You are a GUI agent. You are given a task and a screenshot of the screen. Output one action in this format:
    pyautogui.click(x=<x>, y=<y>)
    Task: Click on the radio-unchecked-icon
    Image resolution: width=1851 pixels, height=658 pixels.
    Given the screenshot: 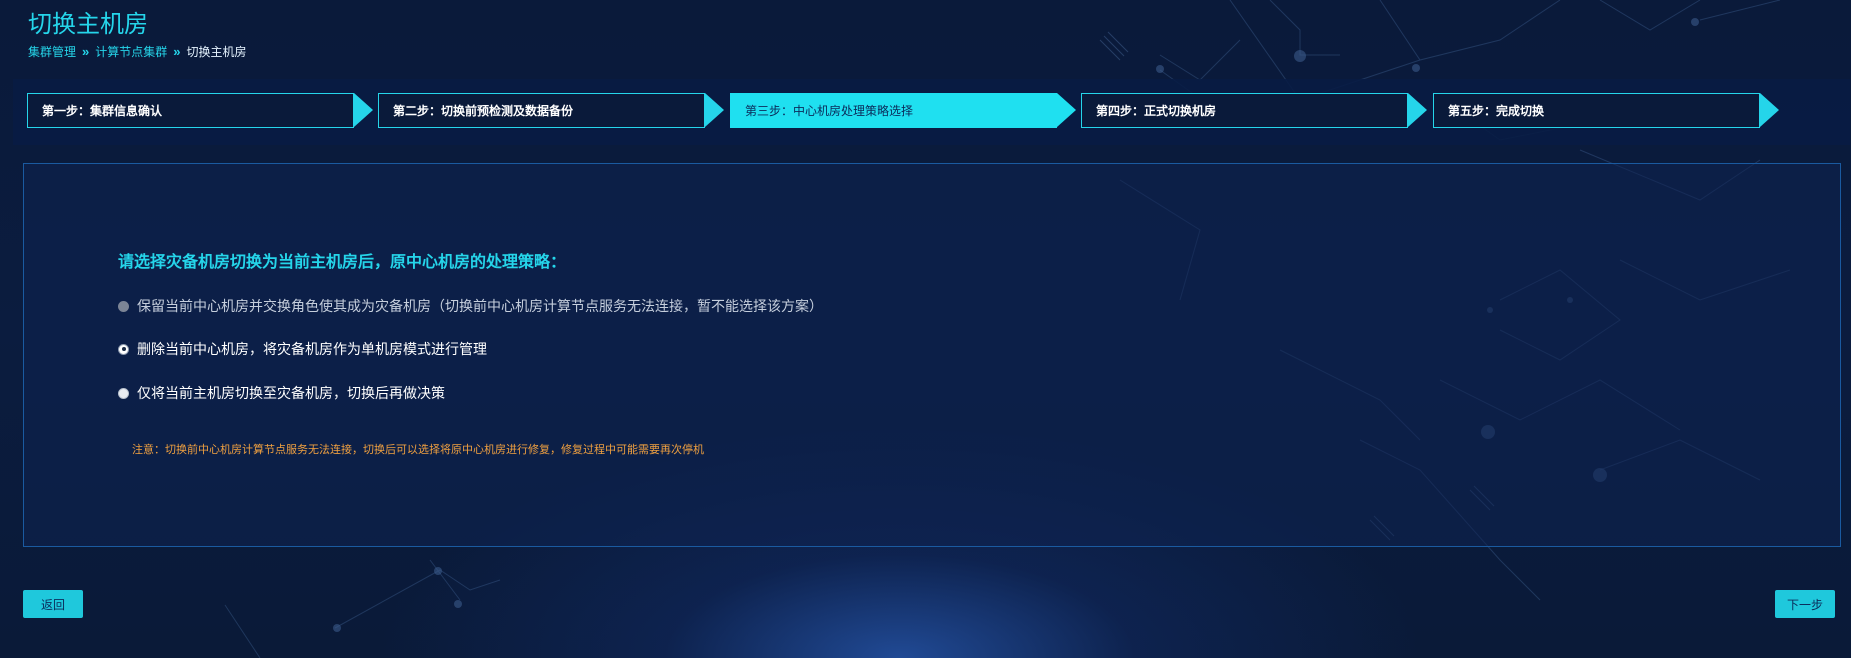 What is the action you would take?
    pyautogui.click(x=123, y=393)
    